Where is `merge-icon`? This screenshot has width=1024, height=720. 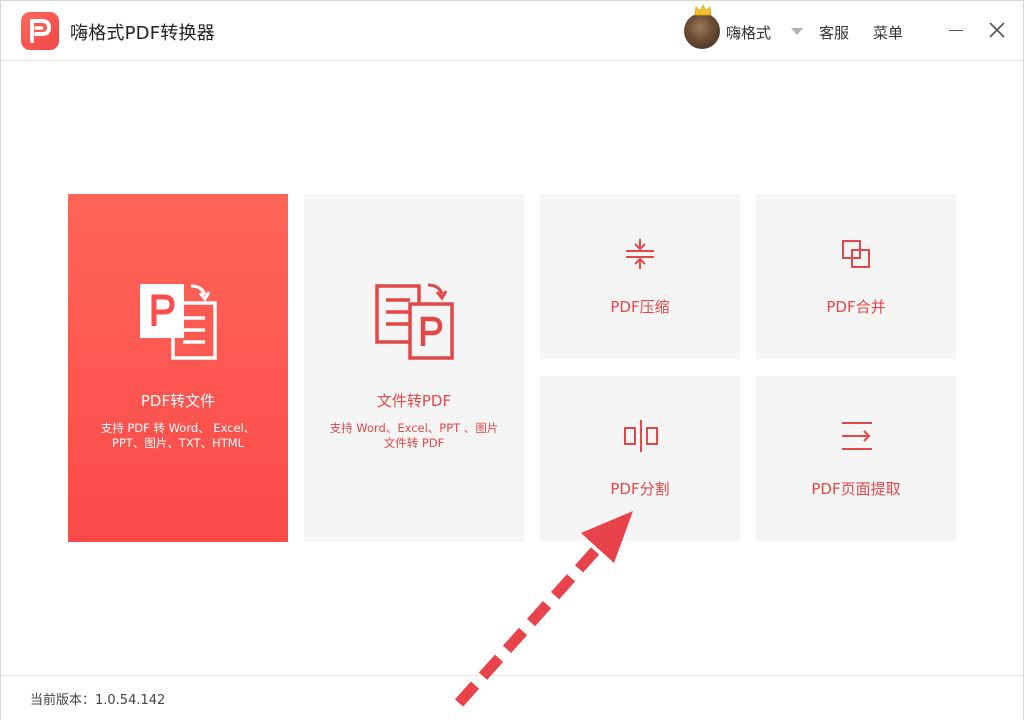
merge-icon is located at coordinates (856, 254).